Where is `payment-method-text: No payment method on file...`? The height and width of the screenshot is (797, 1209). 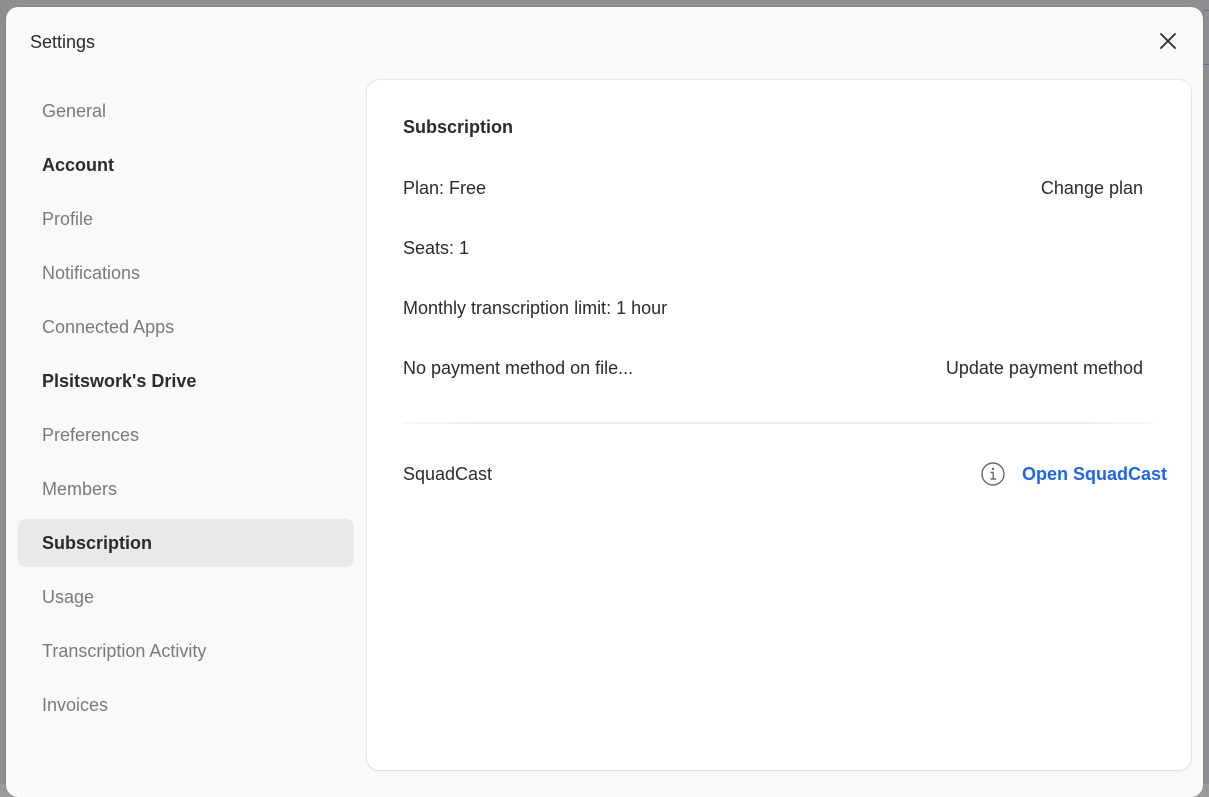
payment-method-text: No payment method on file... is located at coordinates (518, 367).